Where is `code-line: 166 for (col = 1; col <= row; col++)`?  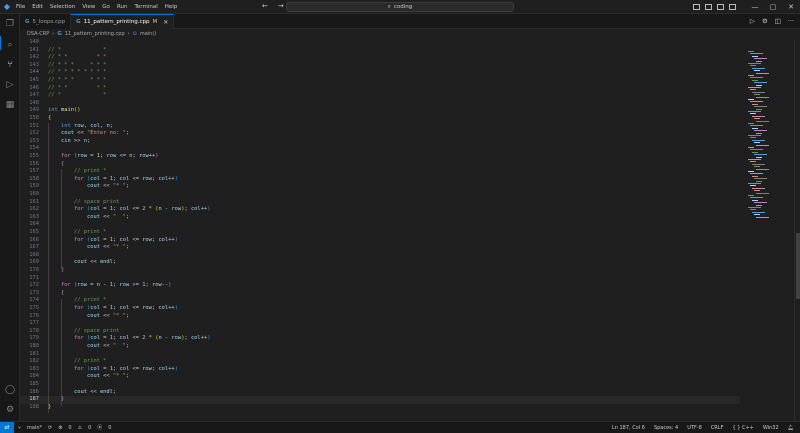 code-line: 166 for (col = 1; col <= row; col++) is located at coordinates (380, 241).